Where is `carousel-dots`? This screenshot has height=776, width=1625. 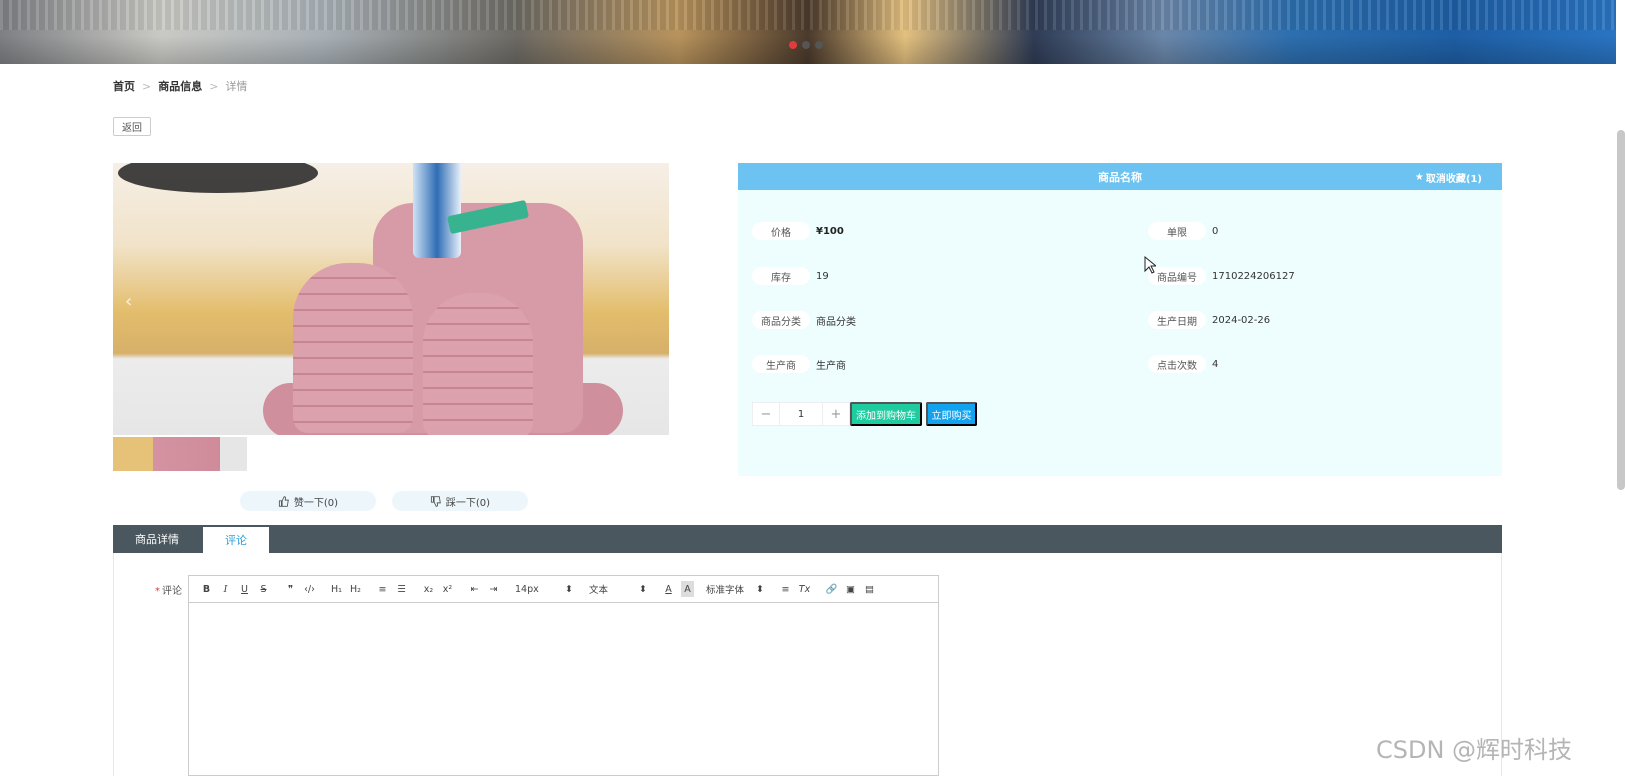
carousel-dots is located at coordinates (806, 45).